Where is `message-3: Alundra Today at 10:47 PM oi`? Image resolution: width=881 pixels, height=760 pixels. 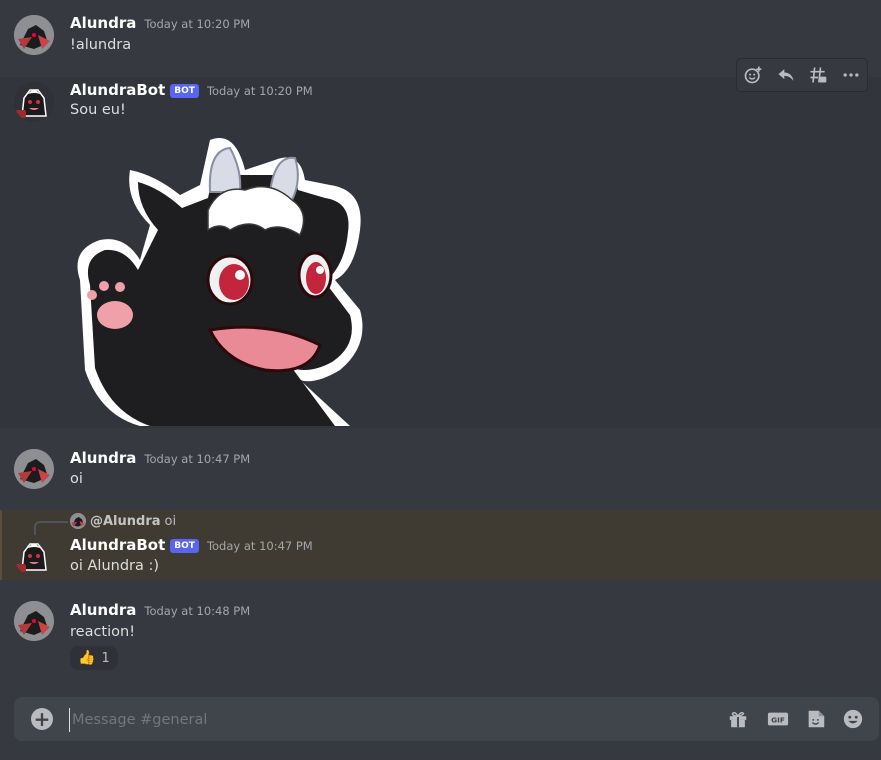 message-3: Alundra Today at 10:47 PM oi is located at coordinates (440, 472).